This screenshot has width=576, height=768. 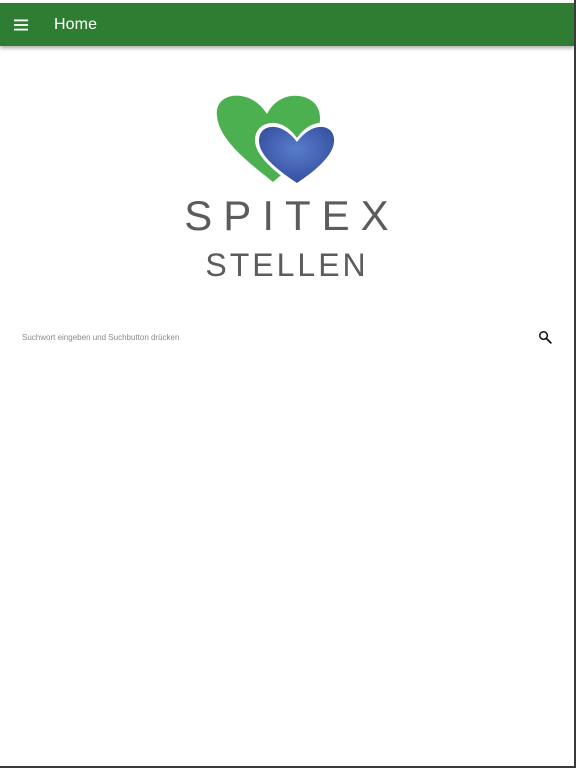 What do you see at coordinates (287, 24) in the screenshot?
I see `app-bar: Home` at bounding box center [287, 24].